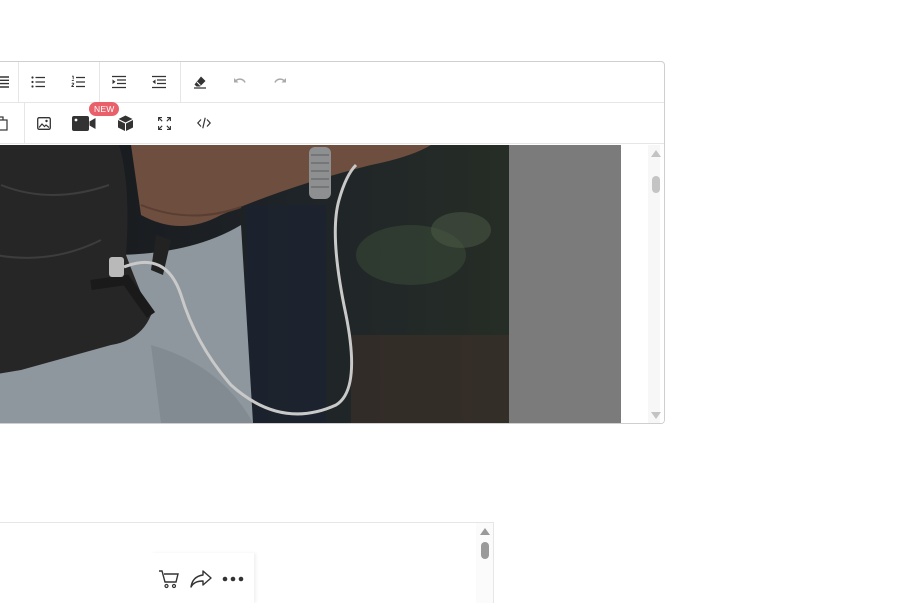 The width and height of the screenshot is (910, 603). Describe the element at coordinates (233, 579) in the screenshot. I see `more-options-icon` at that location.